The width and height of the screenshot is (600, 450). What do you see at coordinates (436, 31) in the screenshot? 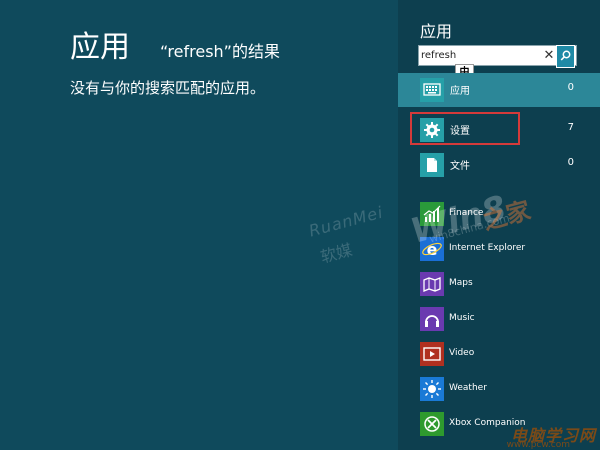
I see `search-pane-title: 应用` at bounding box center [436, 31].